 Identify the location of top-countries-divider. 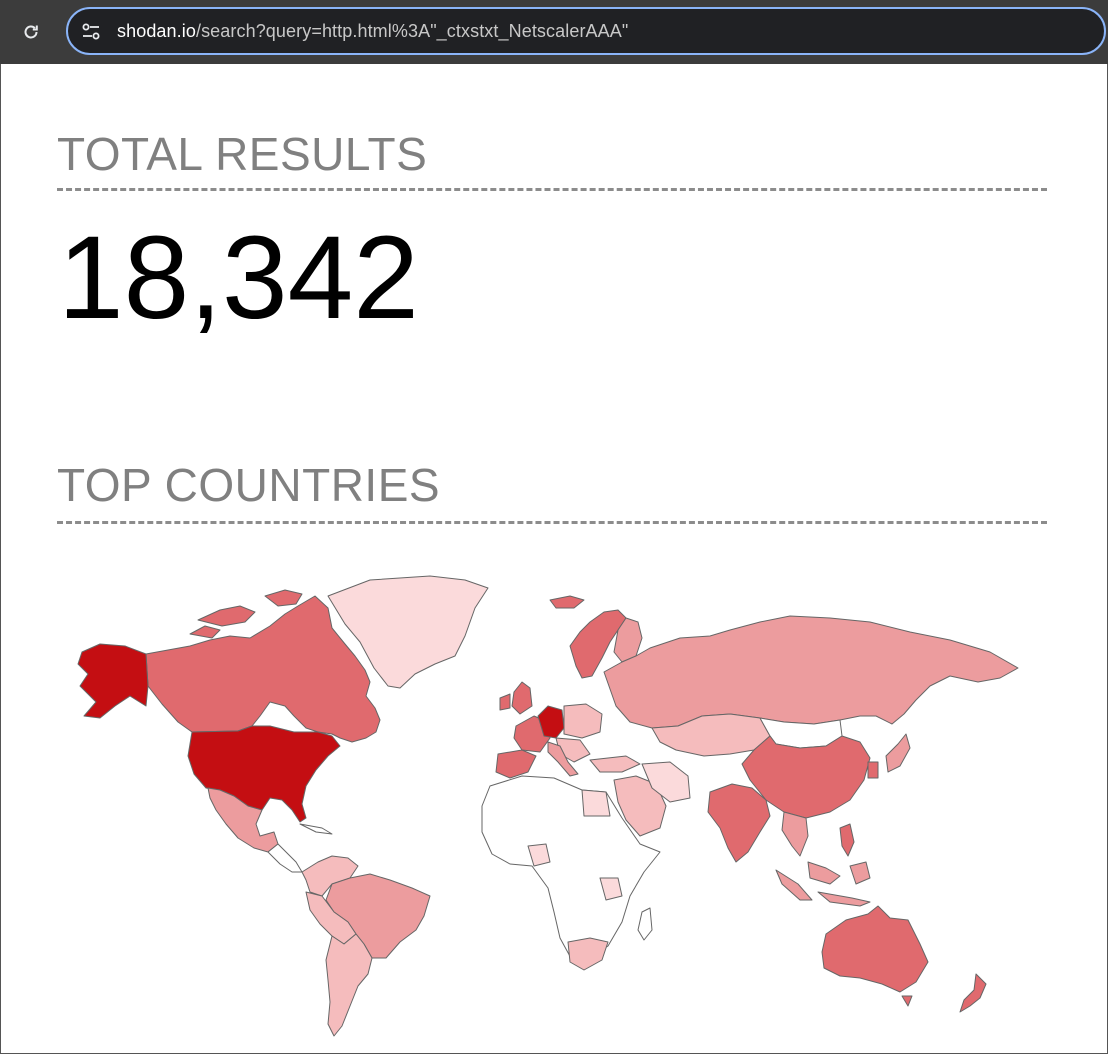
(552, 522).